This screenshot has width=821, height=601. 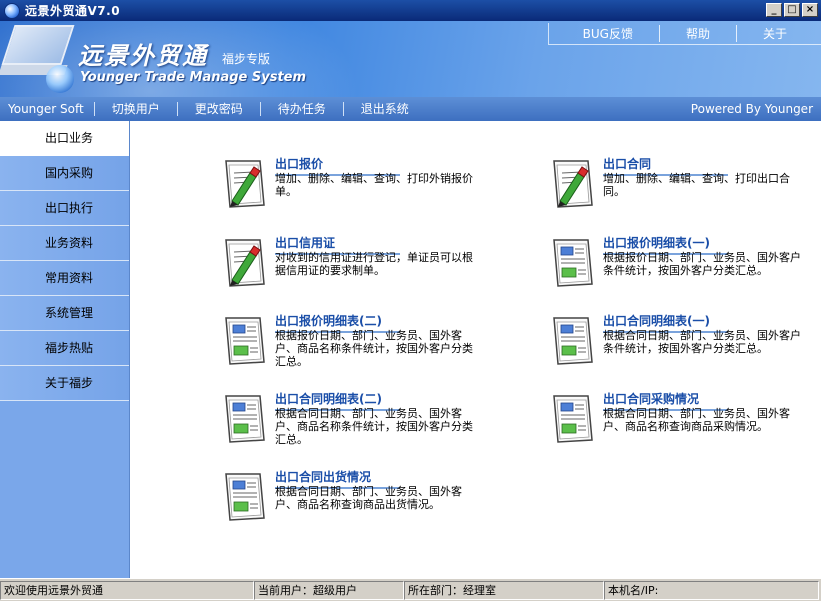 What do you see at coordinates (246, 59) in the screenshot?
I see `brand-edition: 福步专版` at bounding box center [246, 59].